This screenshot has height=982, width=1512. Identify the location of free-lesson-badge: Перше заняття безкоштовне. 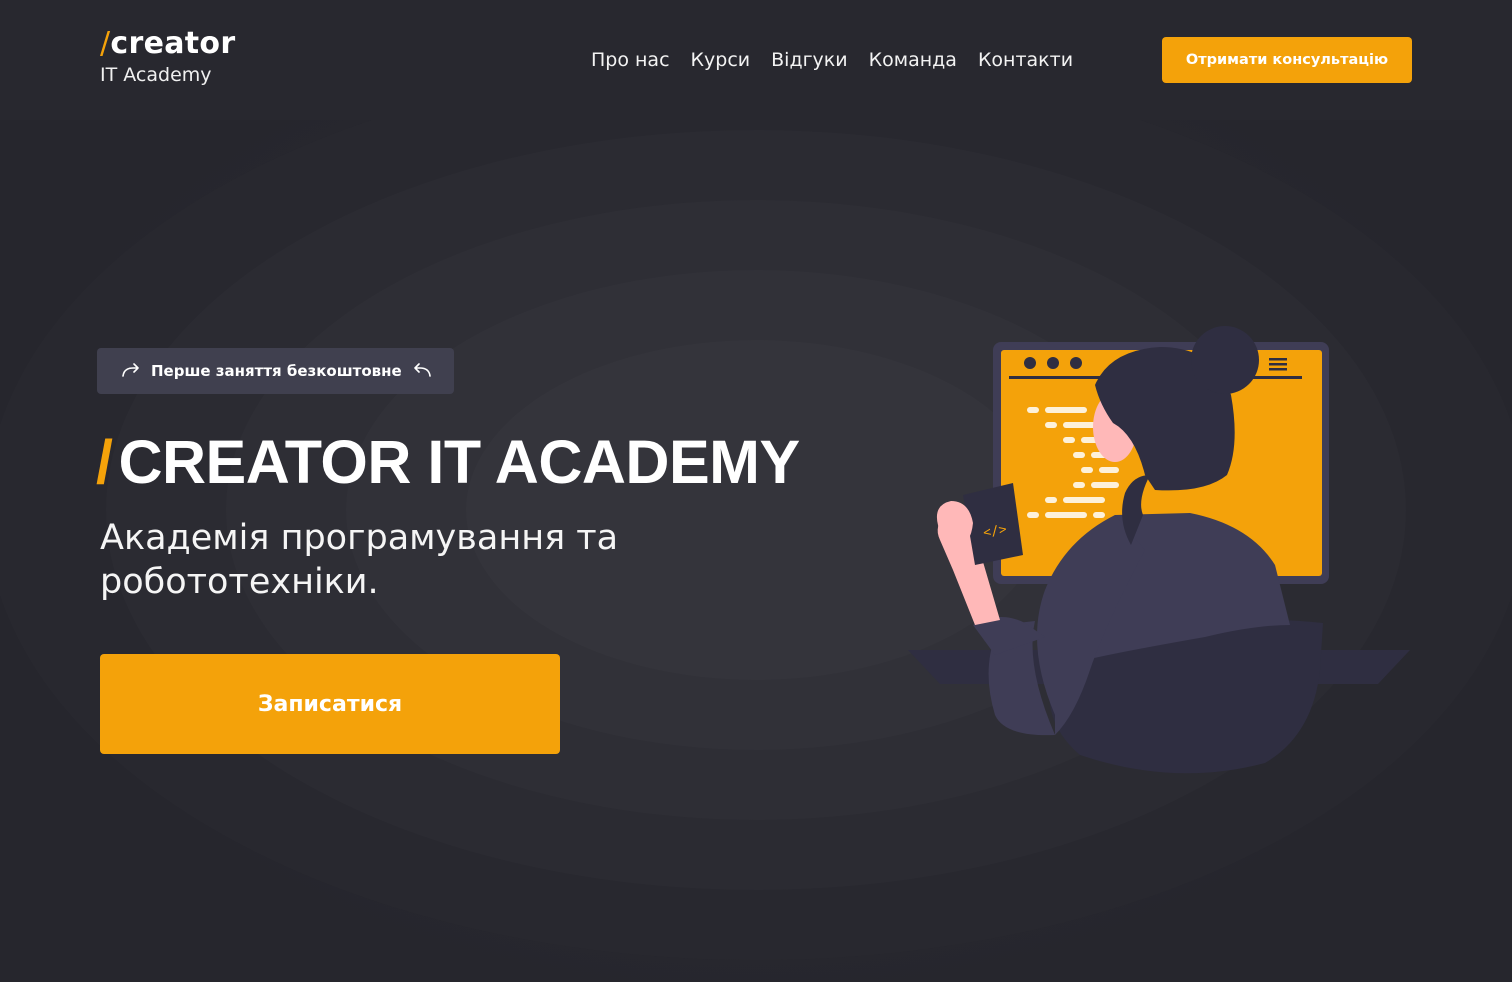
(275, 371).